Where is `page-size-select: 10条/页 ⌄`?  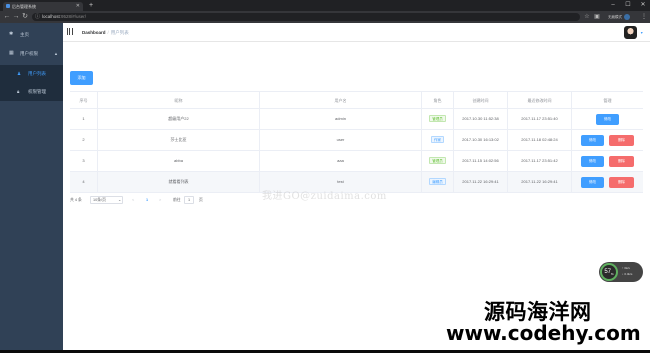 page-size-select: 10条/页 ⌄ is located at coordinates (106, 200).